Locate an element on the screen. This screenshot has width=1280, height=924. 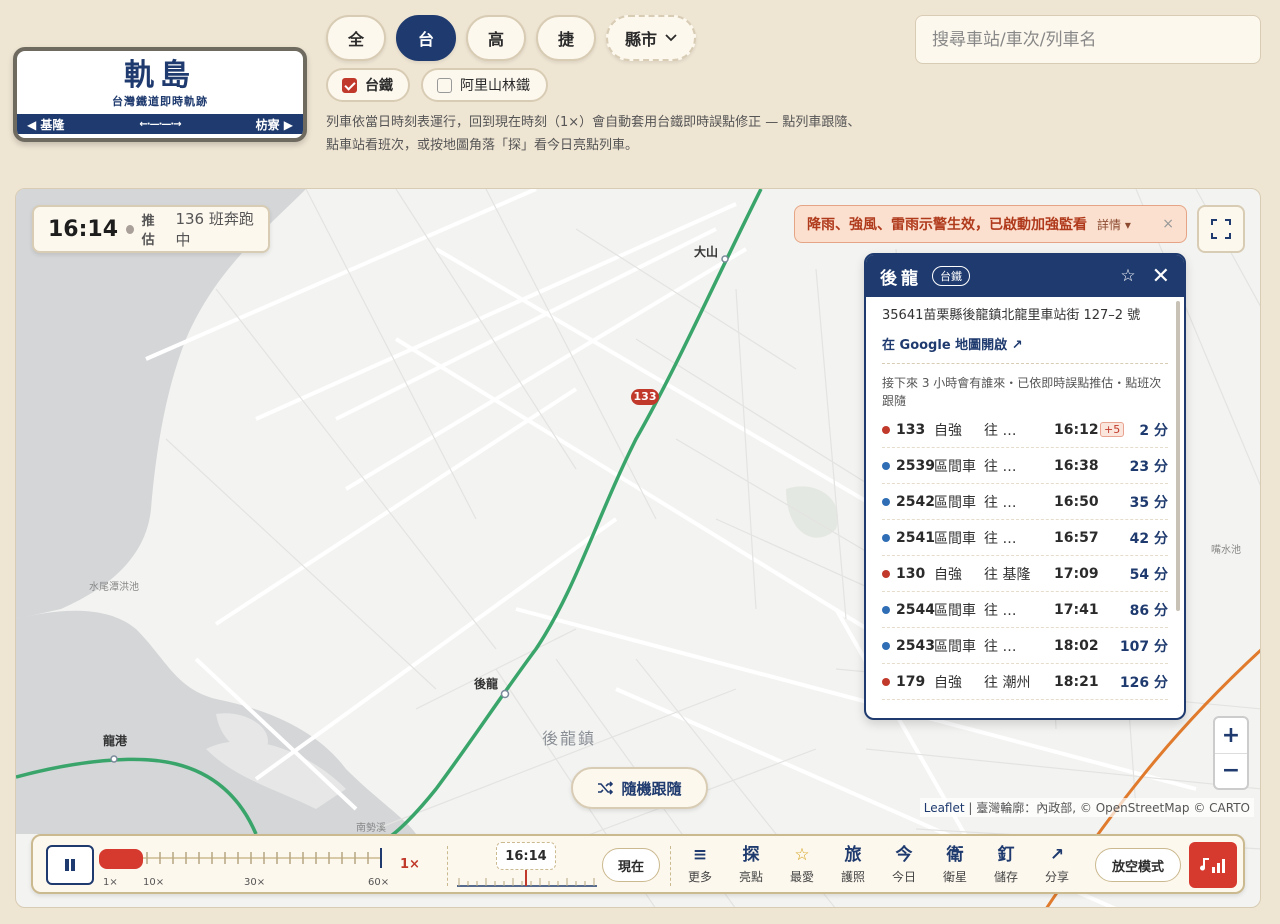
arrival-row: 179 自強 往 潮州 18:21 126 分 is located at coordinates (1025, 682).